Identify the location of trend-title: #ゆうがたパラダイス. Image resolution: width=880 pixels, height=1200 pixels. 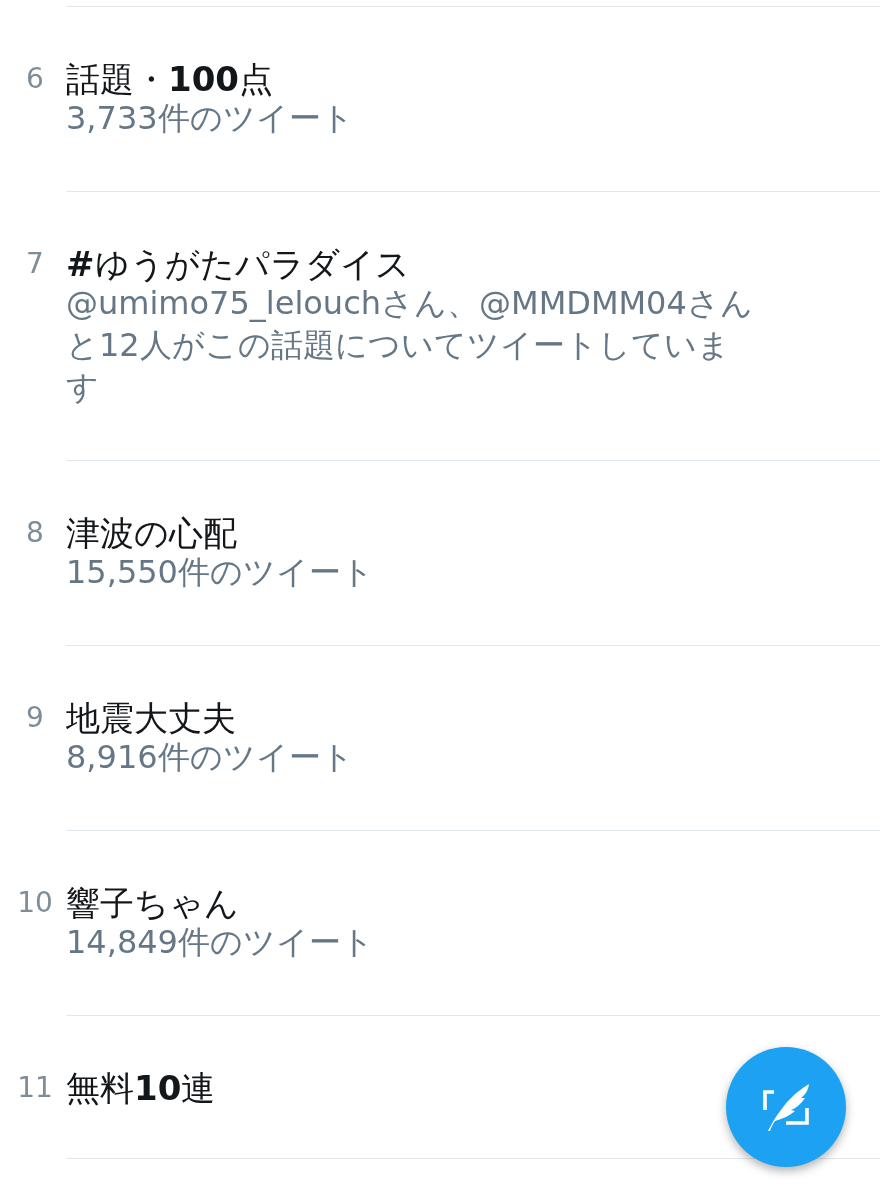
(238, 264).